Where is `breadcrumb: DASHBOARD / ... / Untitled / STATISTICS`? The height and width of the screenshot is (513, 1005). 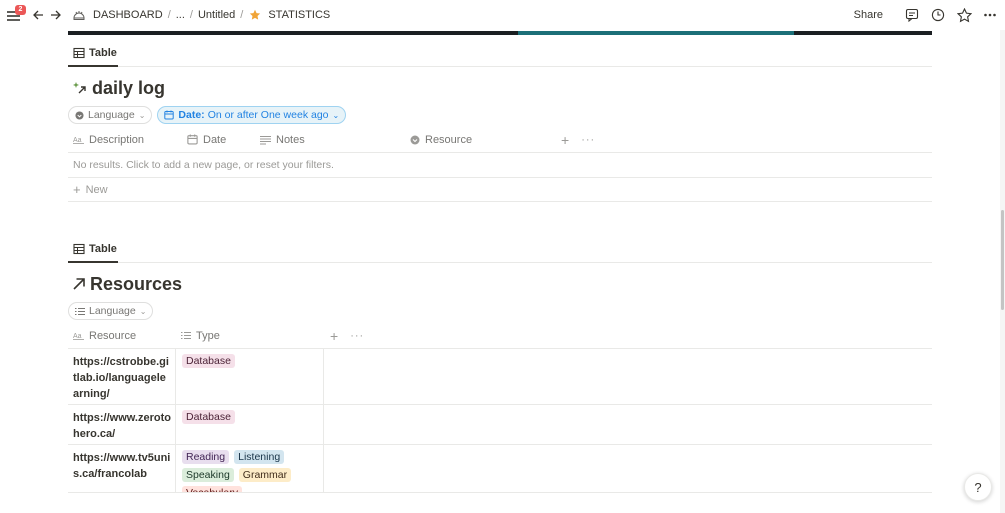 breadcrumb: DASHBOARD / ... / Untitled / STATISTICS is located at coordinates (202, 15).